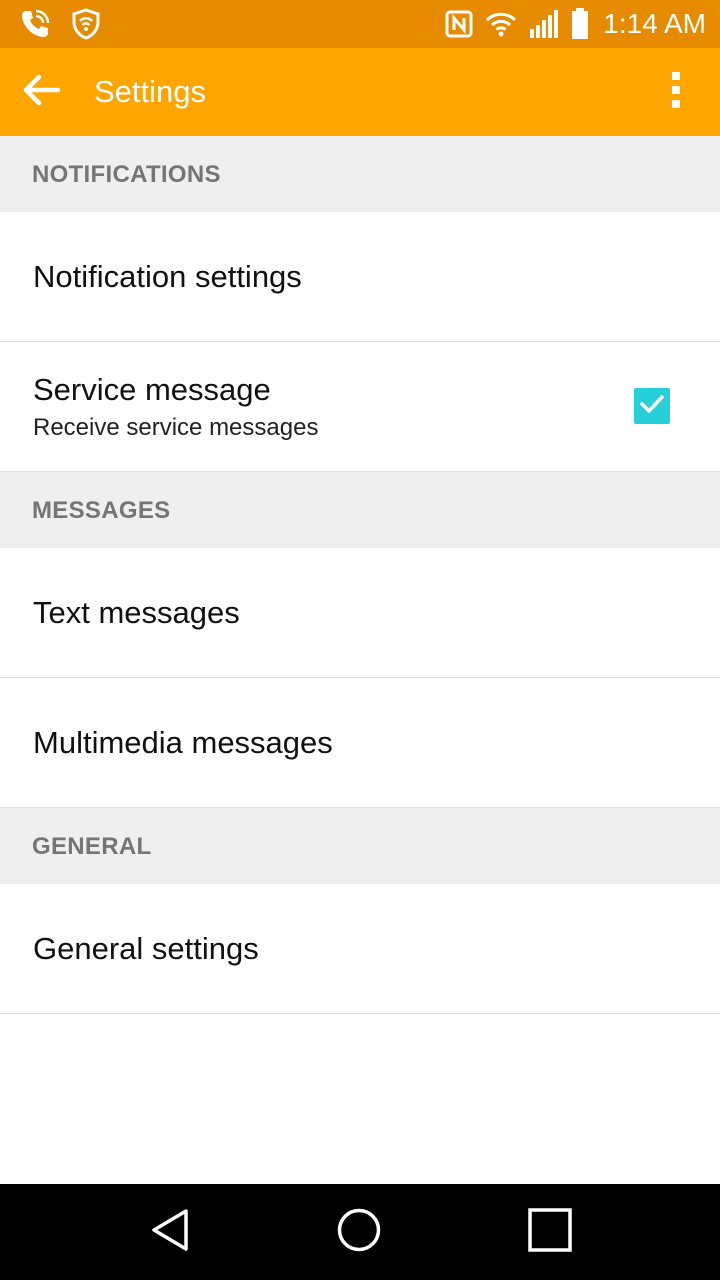 Image resolution: width=720 pixels, height=1280 pixels. I want to click on check-icon, so click(652, 406).